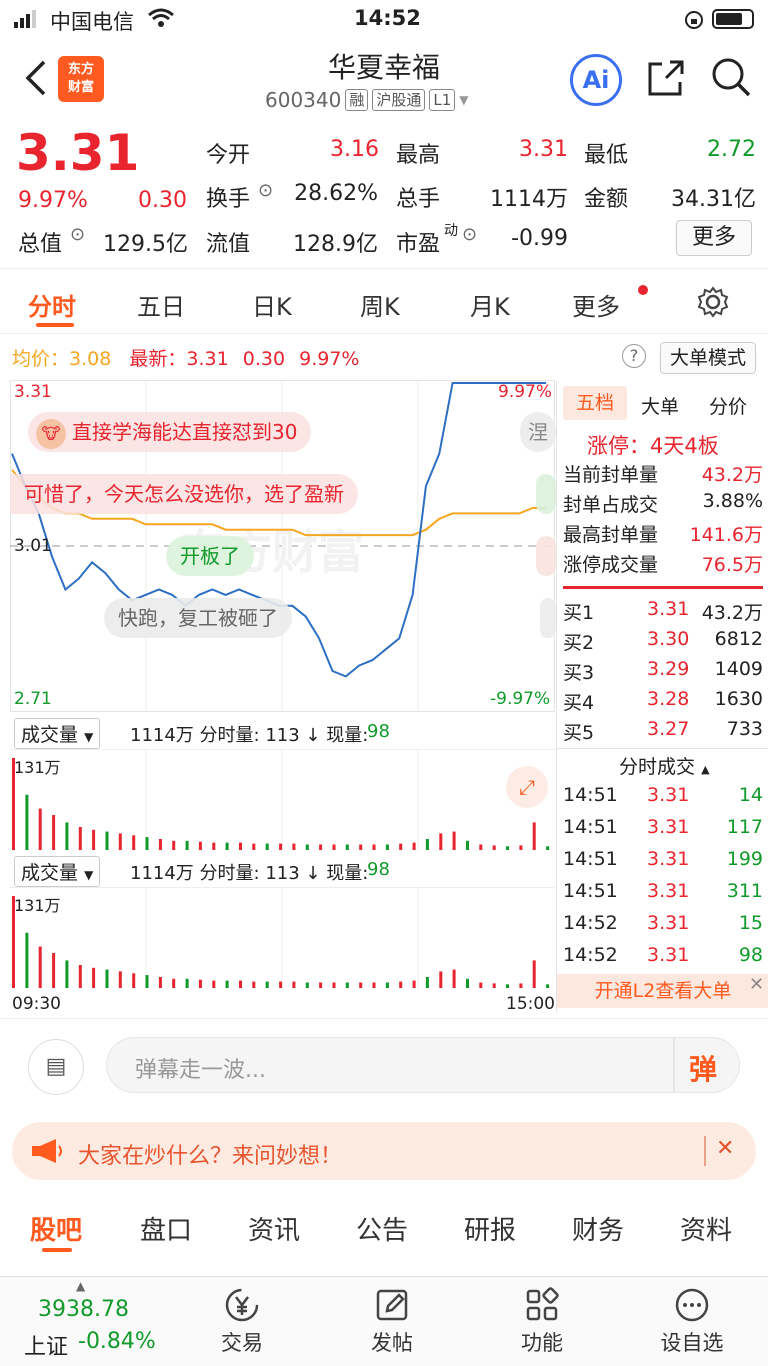 This screenshot has height=1366, width=768. I want to click on tab-guba: 股吧, so click(56, 1228).